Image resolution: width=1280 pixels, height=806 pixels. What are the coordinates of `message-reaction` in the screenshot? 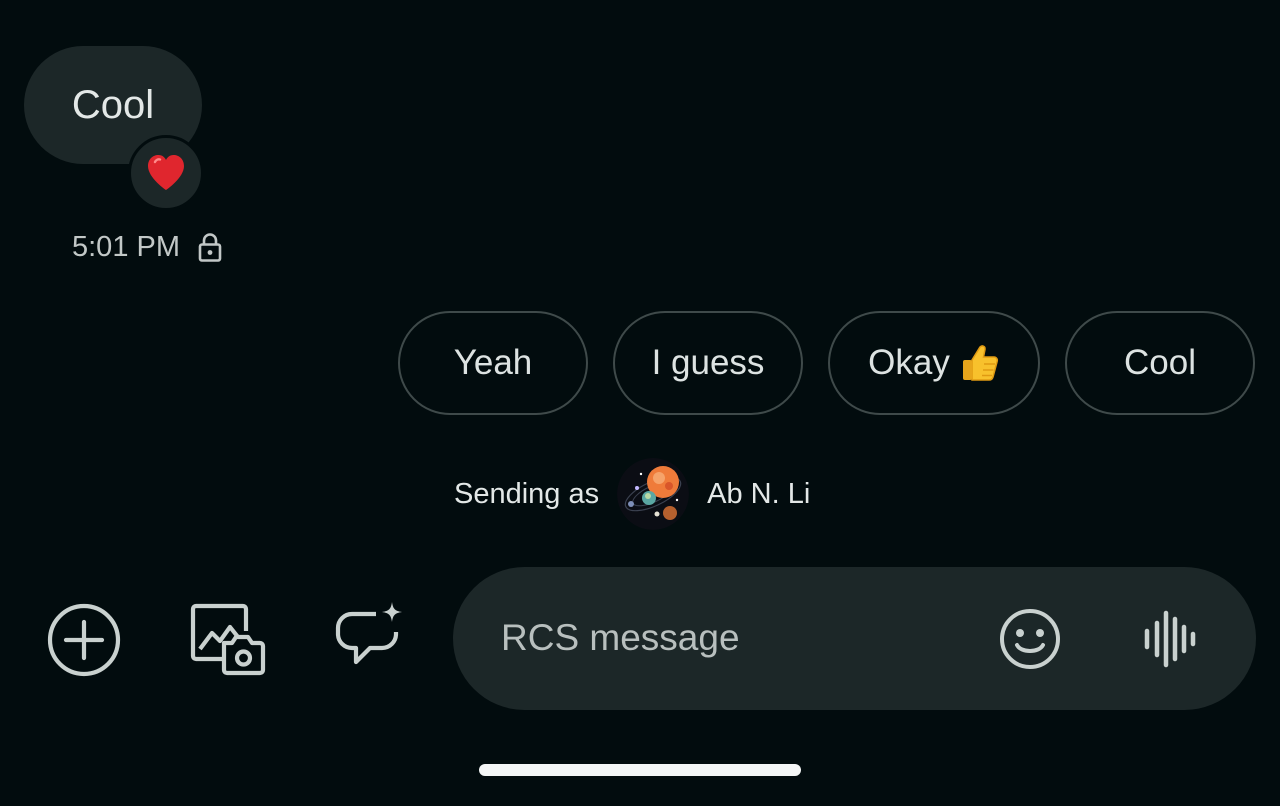 It's located at (166, 173).